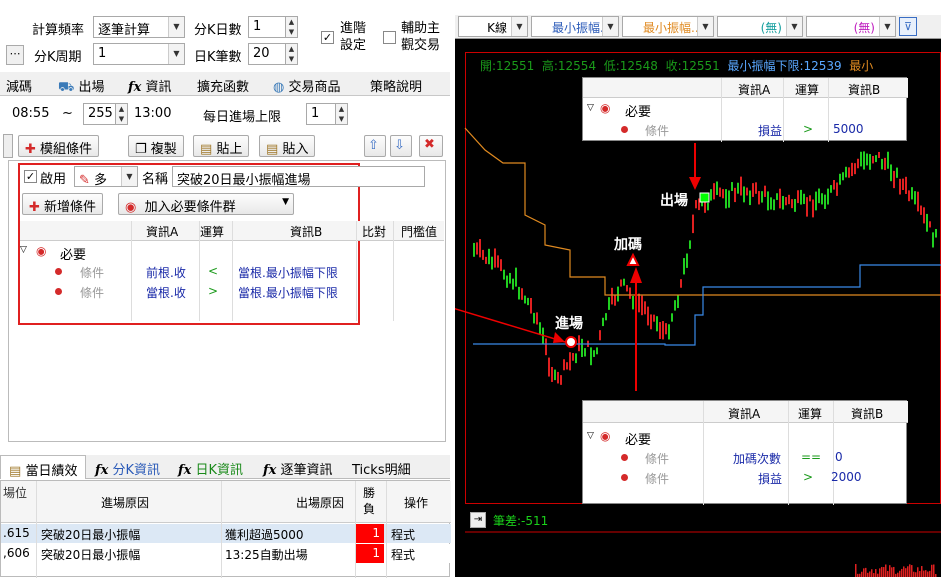 This screenshot has width=941, height=578. Describe the element at coordinates (206, 204) in the screenshot. I see `add-required-group-button: ◉ 加入必要條件群 ▼` at that location.